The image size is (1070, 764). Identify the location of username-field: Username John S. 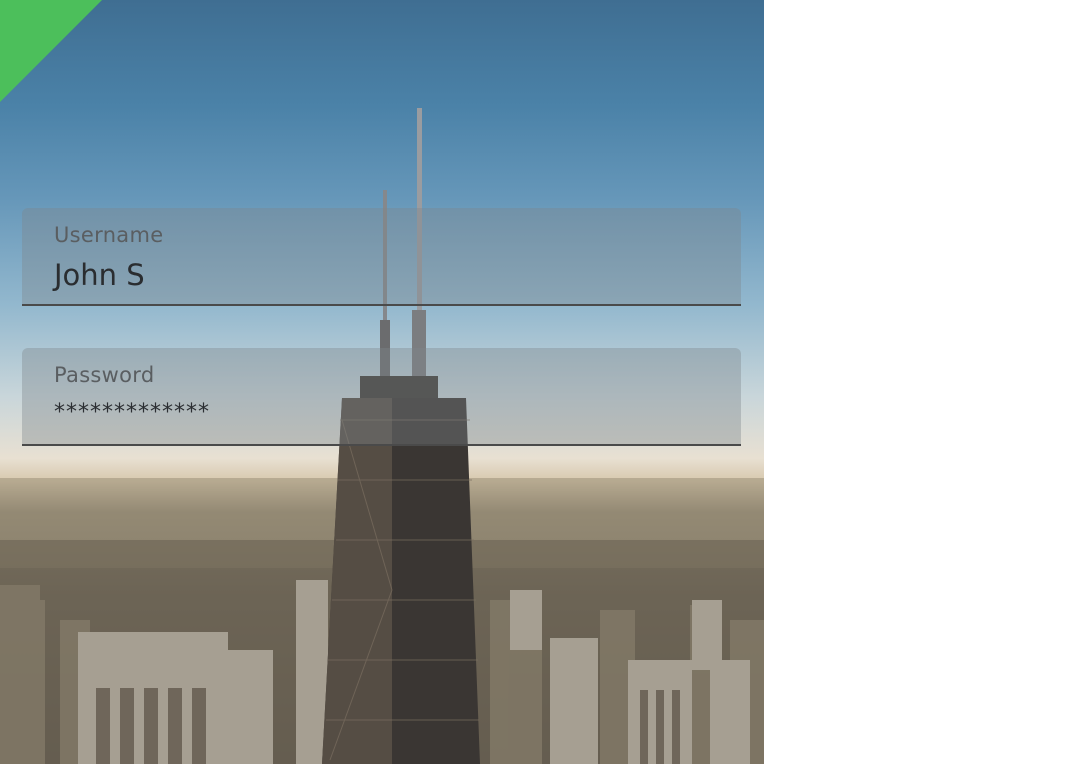
(381, 257).